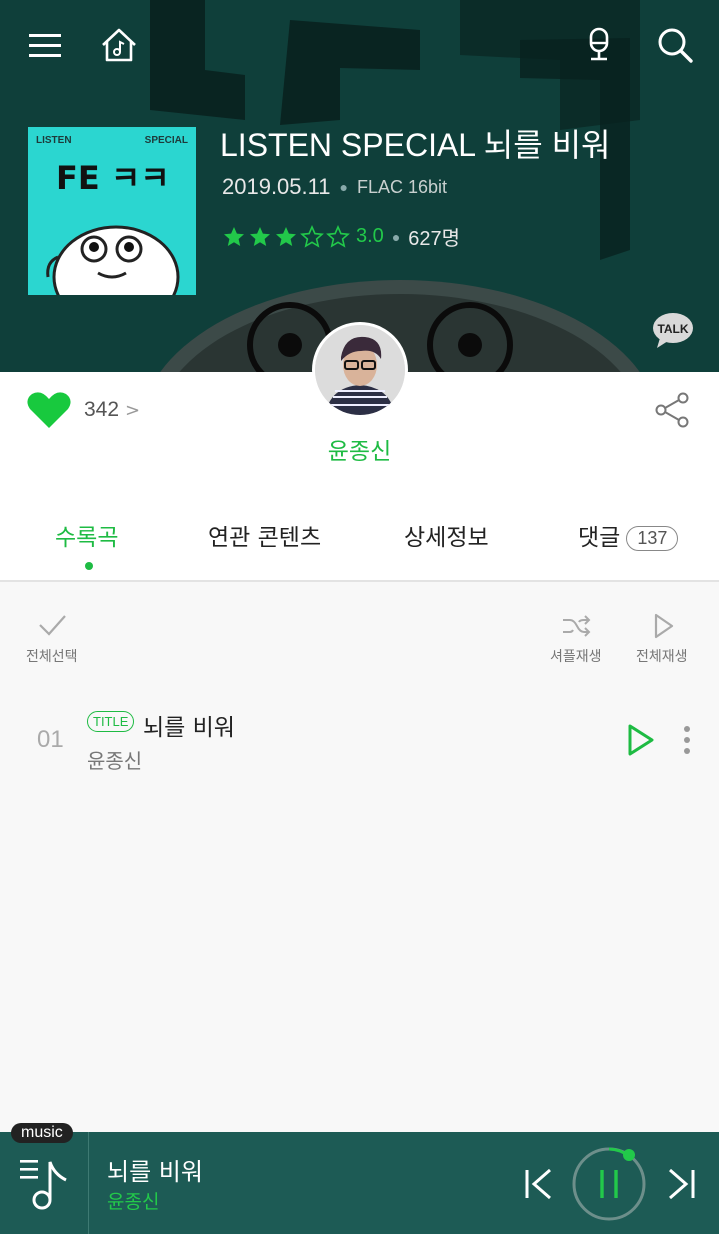  What do you see at coordinates (576, 639) in the screenshot?
I see `shuffle-play-button: 셔플재생` at bounding box center [576, 639].